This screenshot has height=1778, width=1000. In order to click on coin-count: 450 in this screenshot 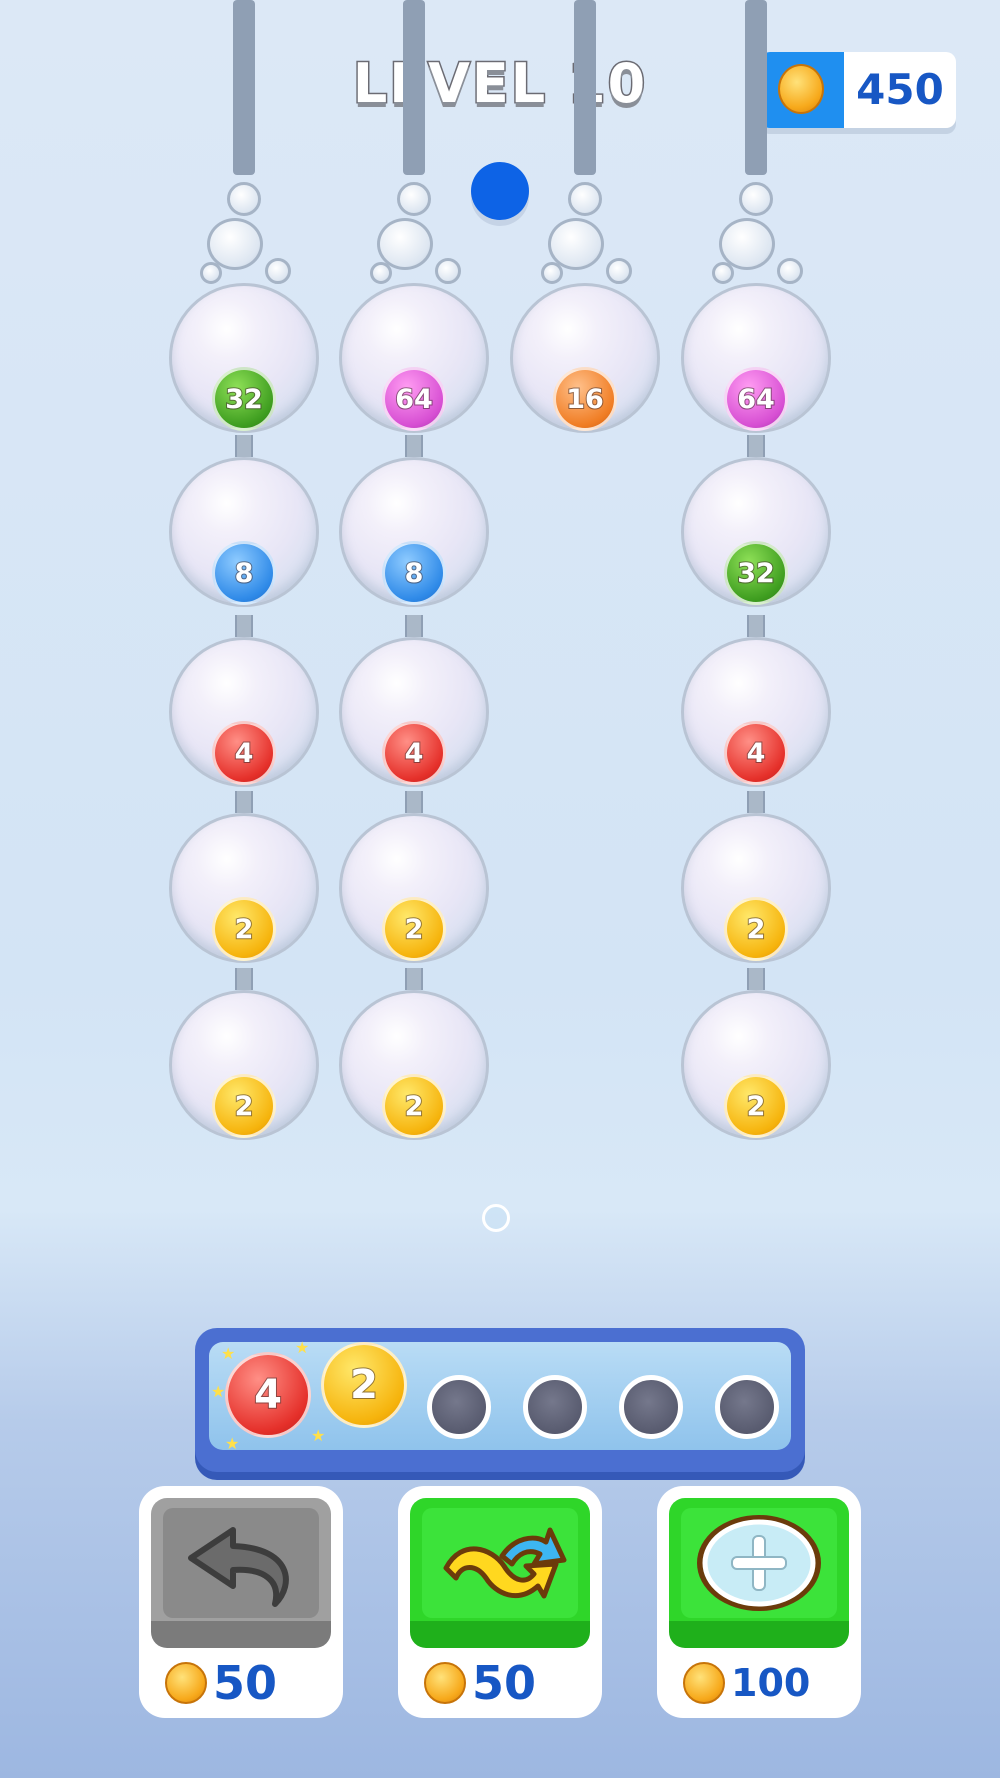, I will do `click(900, 89)`.